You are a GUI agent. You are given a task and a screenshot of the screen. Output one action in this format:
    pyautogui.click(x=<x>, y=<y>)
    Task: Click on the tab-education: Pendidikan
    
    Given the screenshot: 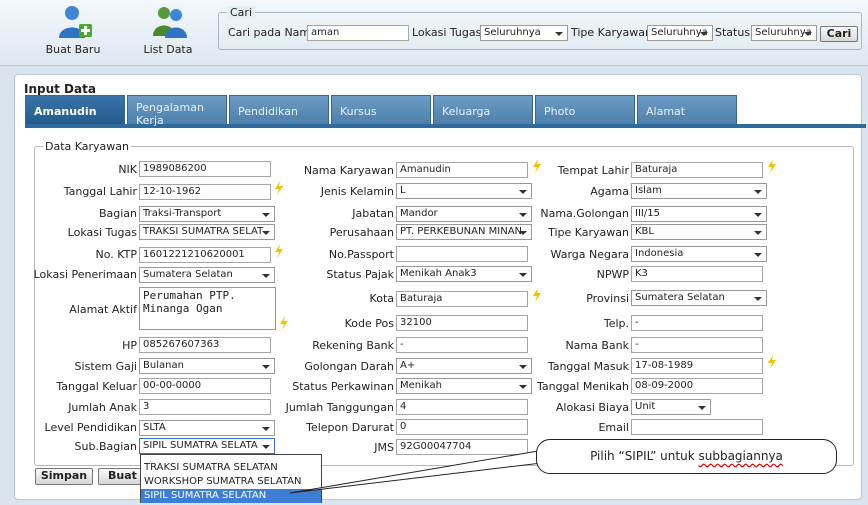 What is the action you would take?
    pyautogui.click(x=279, y=109)
    